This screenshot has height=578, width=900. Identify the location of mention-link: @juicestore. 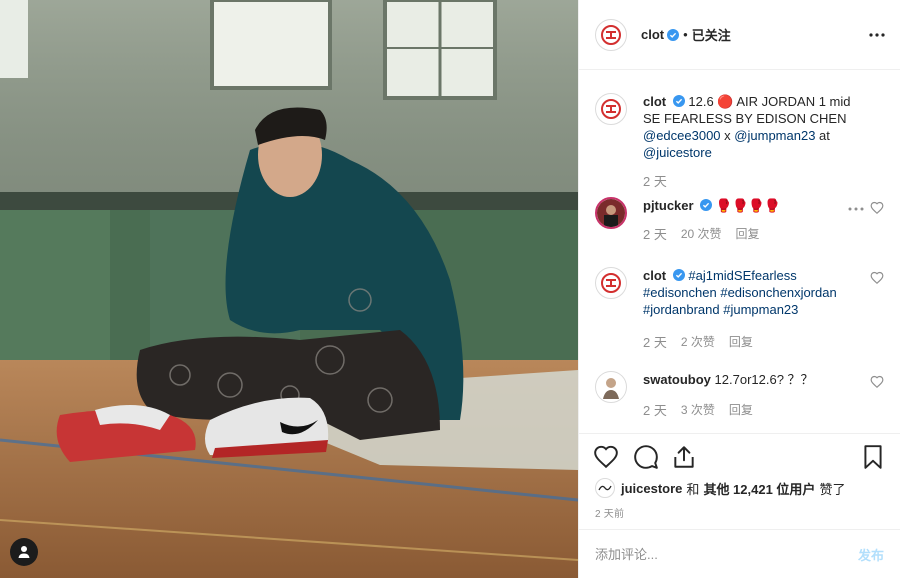
(677, 152).